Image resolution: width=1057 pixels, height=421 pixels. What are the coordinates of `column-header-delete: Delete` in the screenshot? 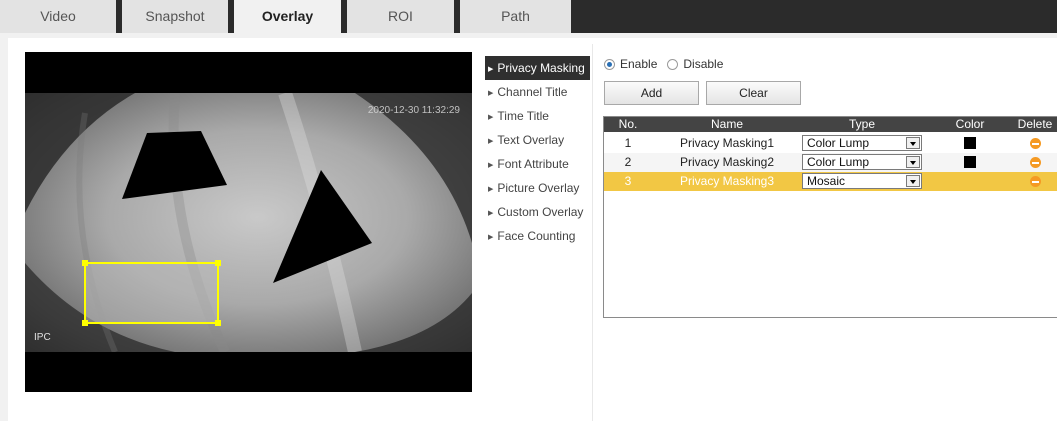 It's located at (1035, 124).